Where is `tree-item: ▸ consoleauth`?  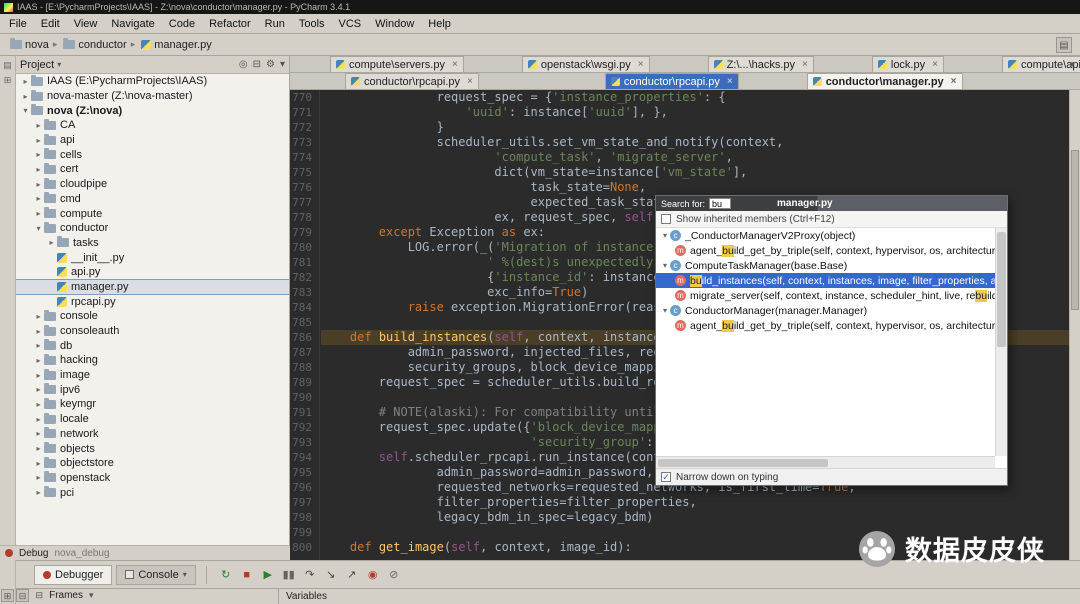
tree-item: ▸ consoleauth is located at coordinates (152, 331).